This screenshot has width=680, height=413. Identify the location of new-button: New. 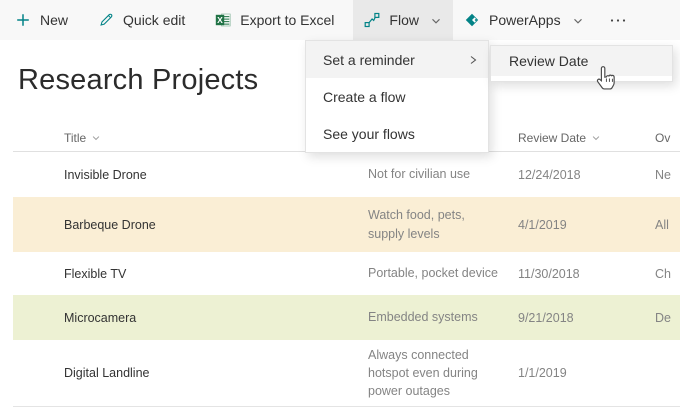
(41, 20).